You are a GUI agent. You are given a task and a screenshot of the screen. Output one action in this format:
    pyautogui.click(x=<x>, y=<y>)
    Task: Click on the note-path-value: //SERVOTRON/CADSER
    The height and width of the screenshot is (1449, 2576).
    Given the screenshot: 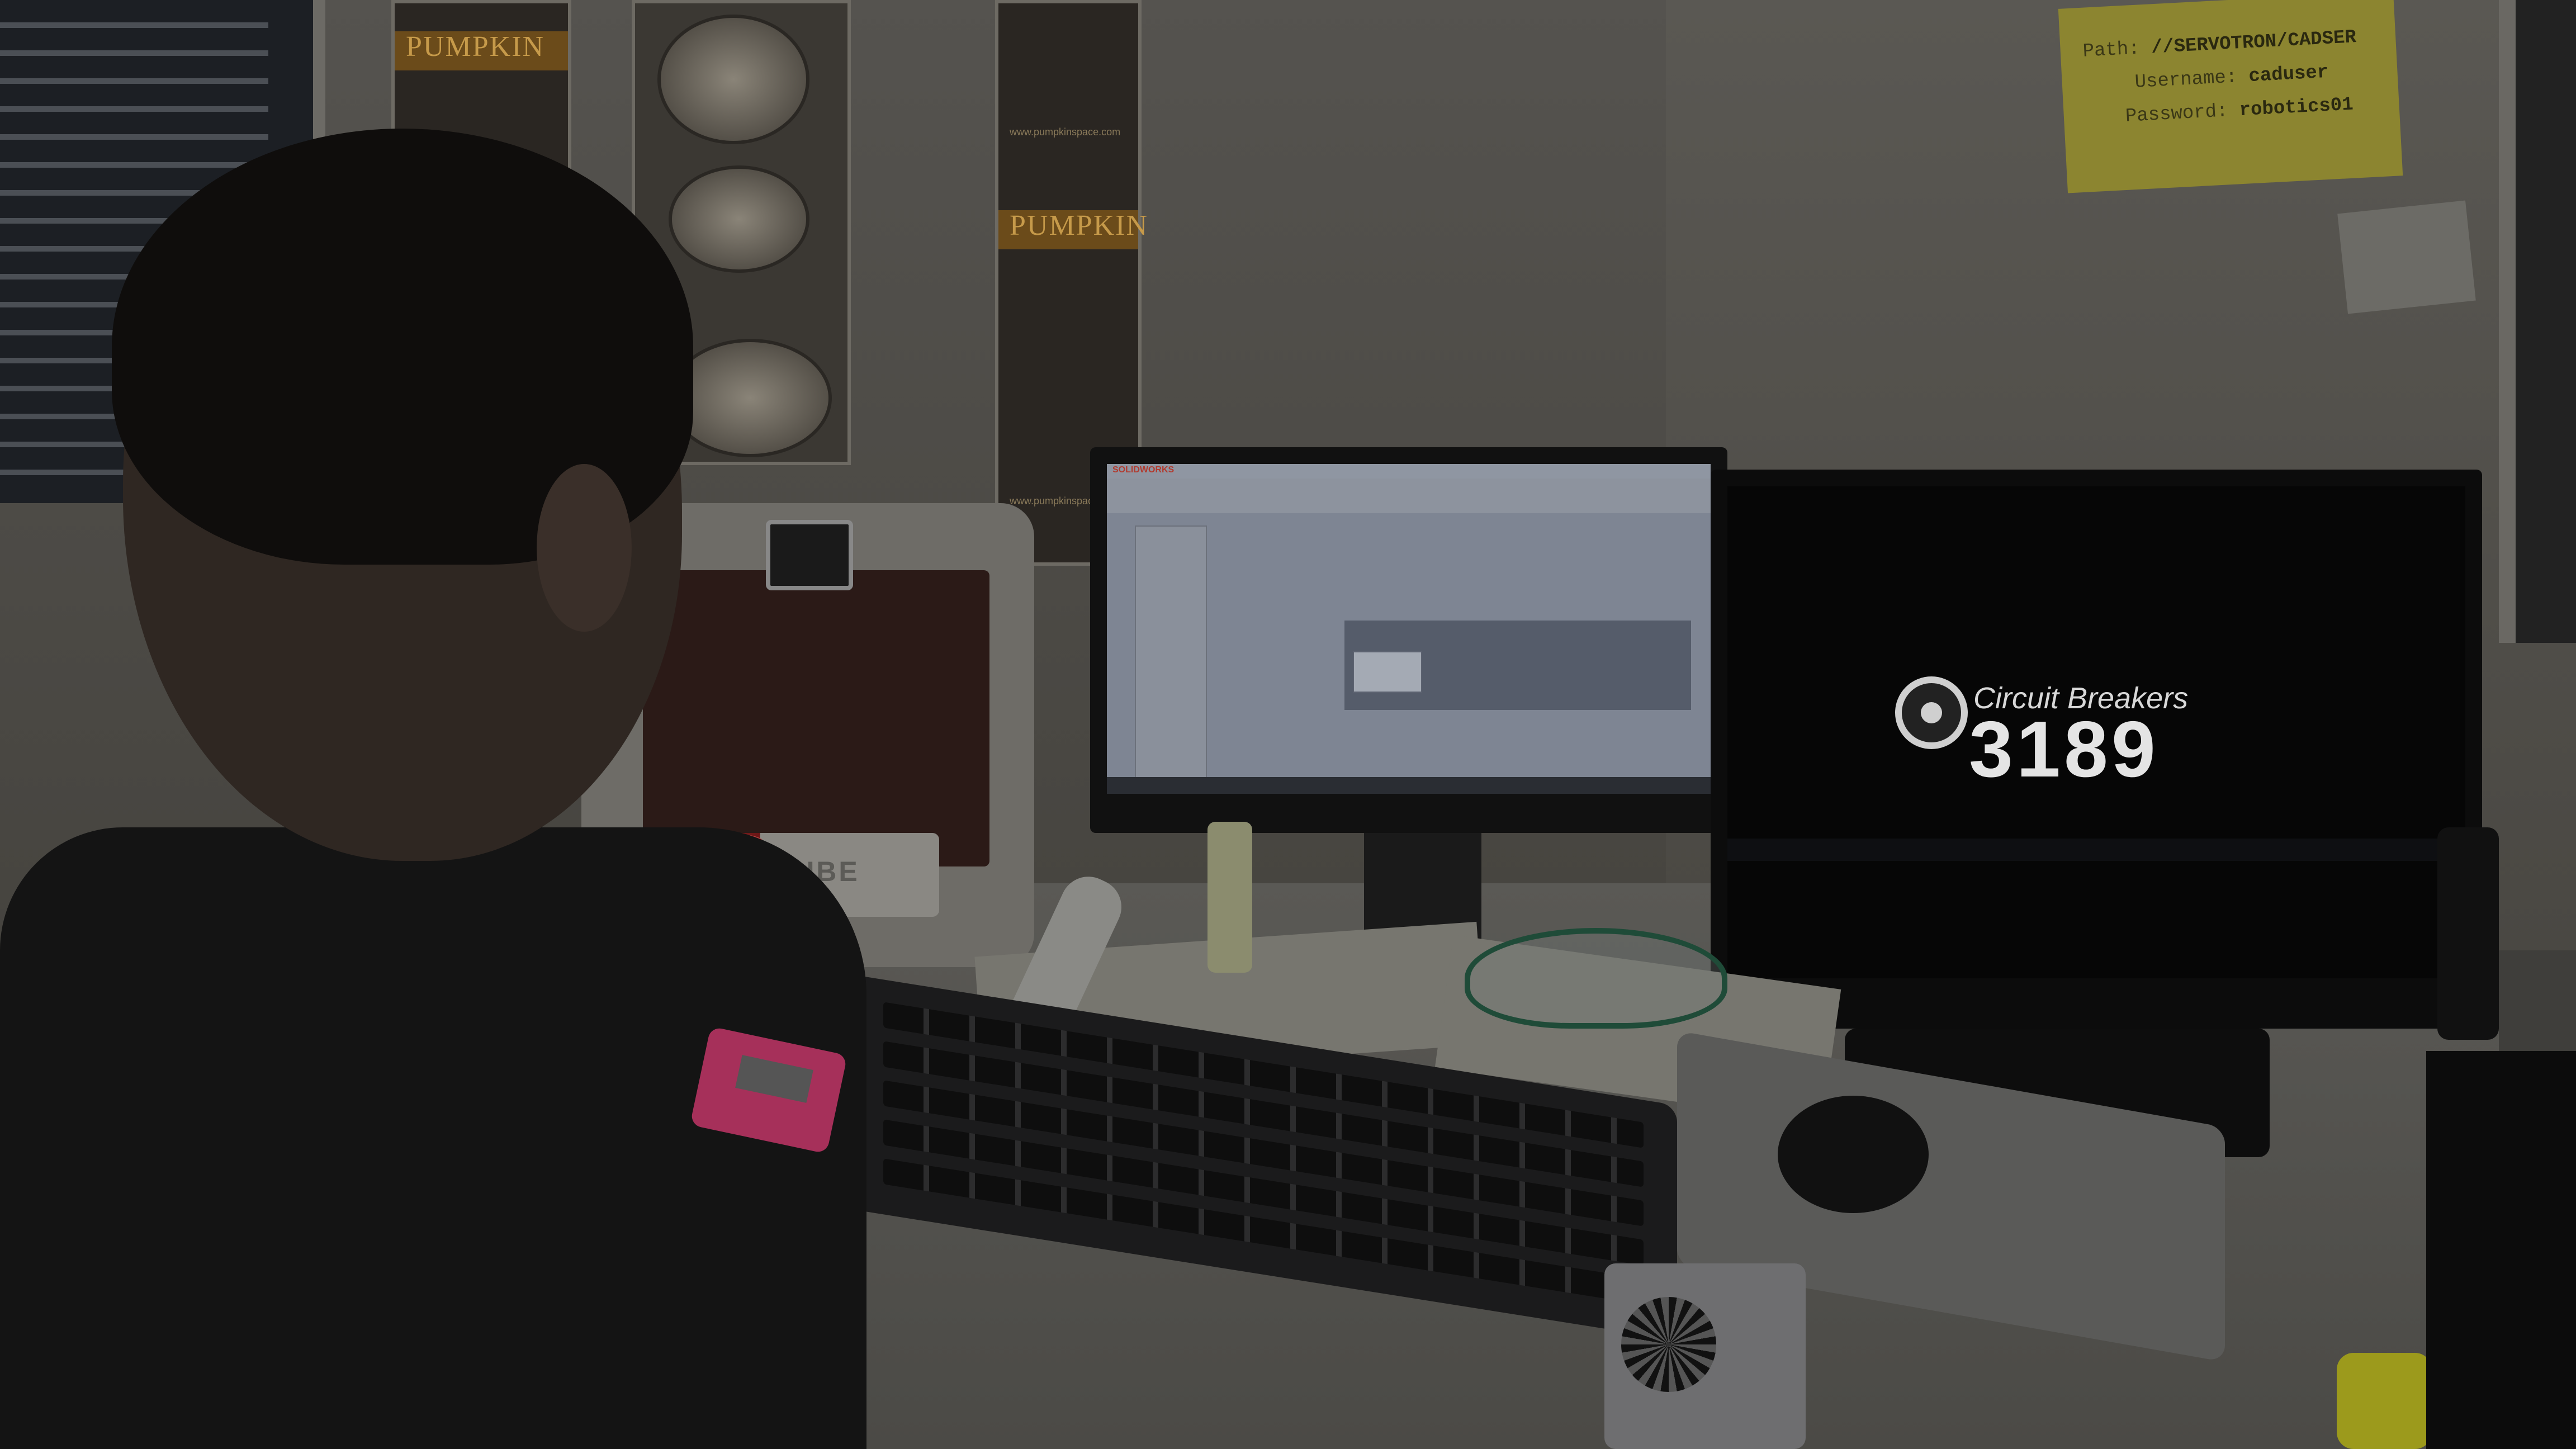 What is the action you would take?
    pyautogui.click(x=2254, y=43)
    